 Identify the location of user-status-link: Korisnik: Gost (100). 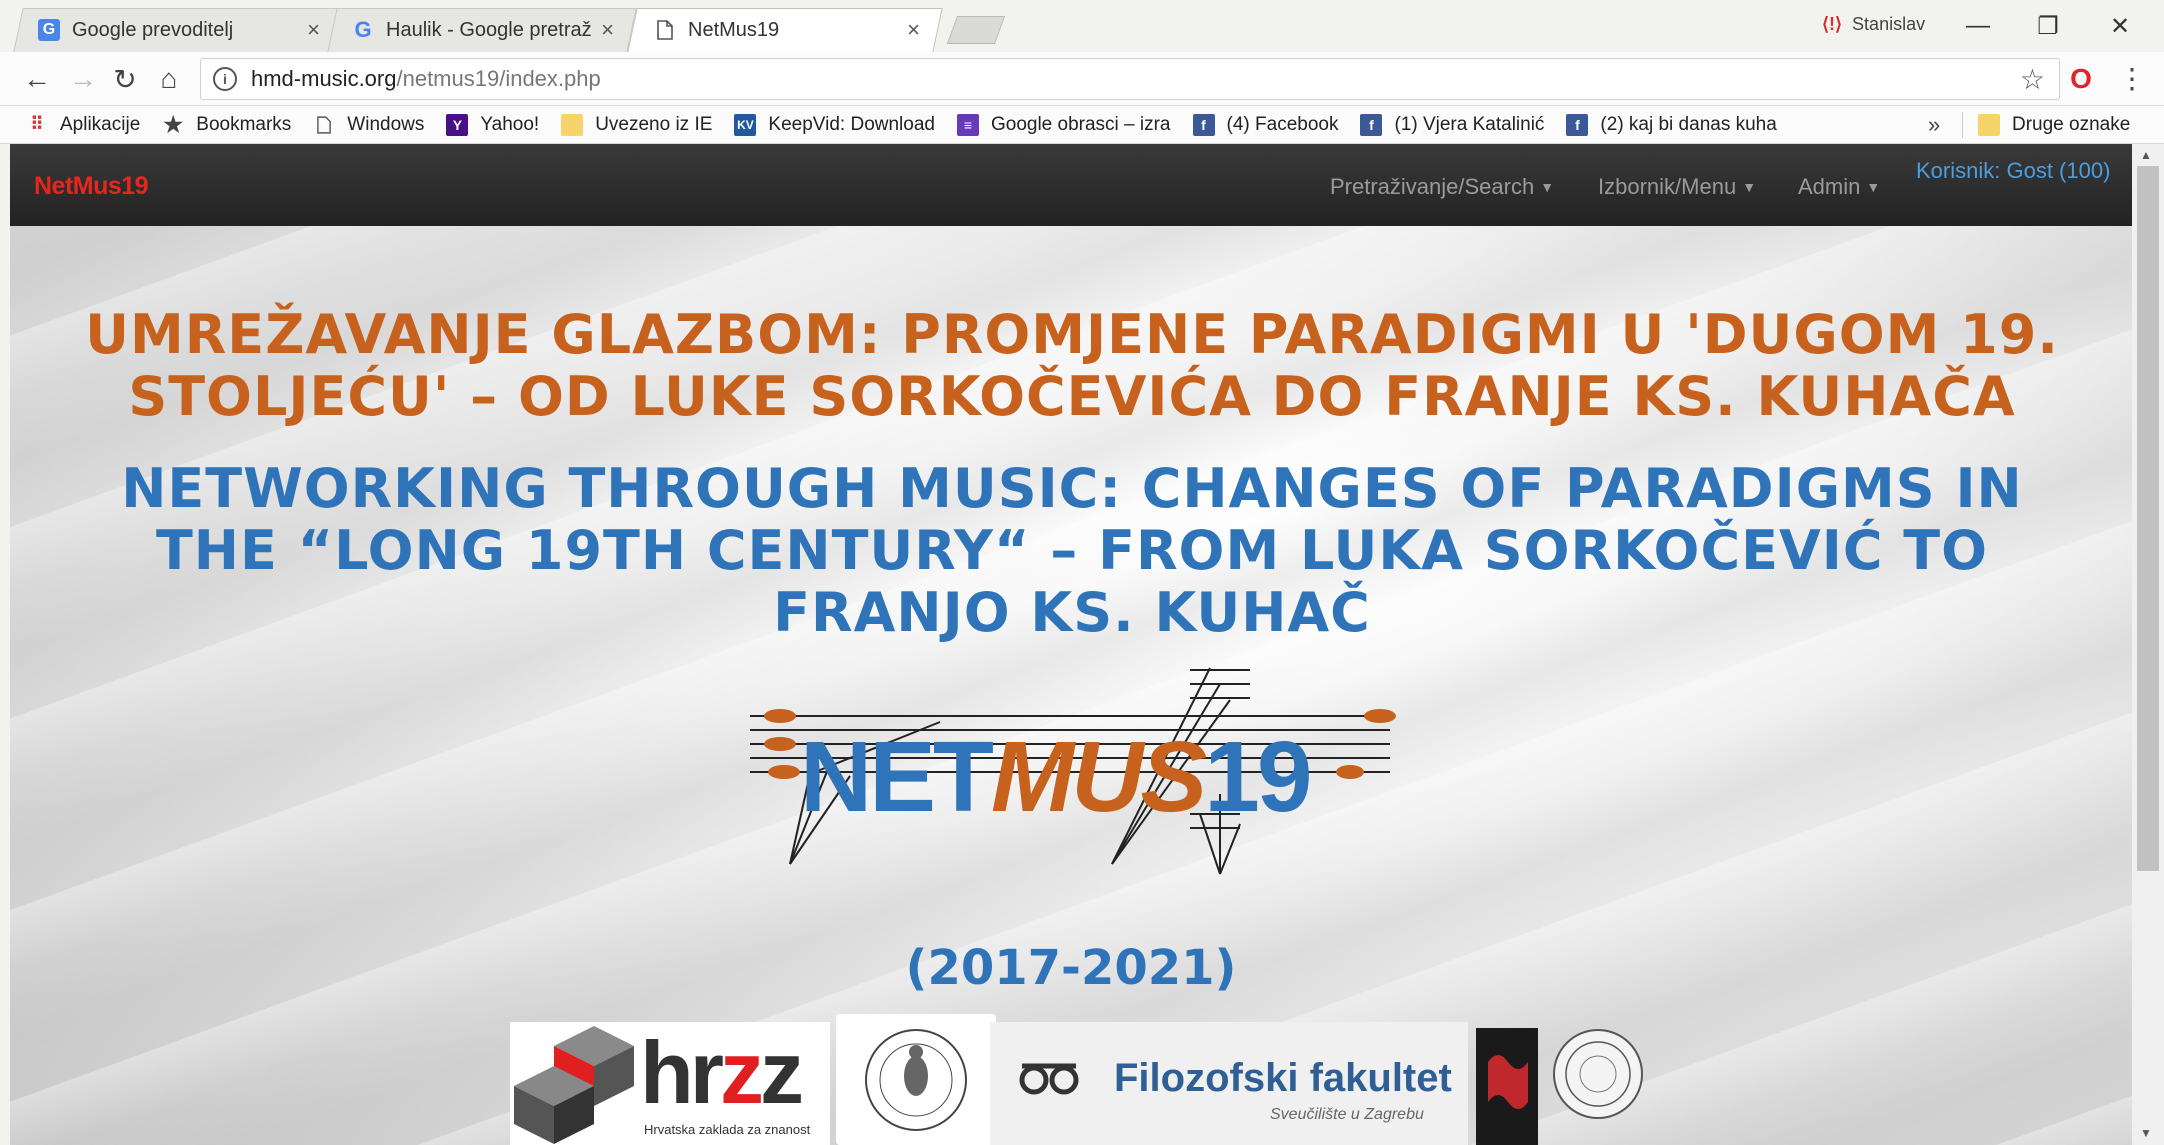
(2013, 171).